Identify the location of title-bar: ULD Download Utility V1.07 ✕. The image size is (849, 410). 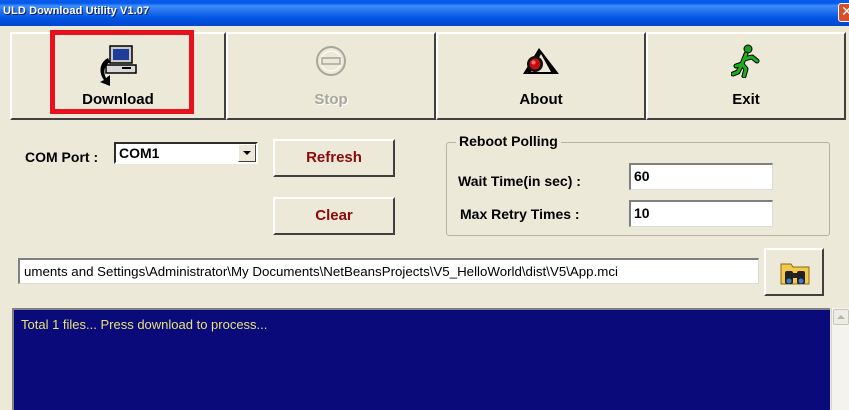
(424, 13).